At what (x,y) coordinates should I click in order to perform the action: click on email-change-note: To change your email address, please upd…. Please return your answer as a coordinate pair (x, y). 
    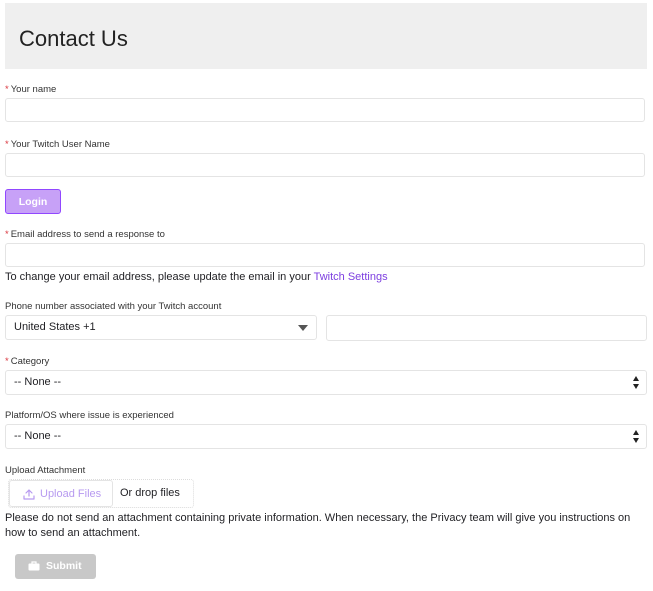
    Looking at the image, I should click on (196, 277).